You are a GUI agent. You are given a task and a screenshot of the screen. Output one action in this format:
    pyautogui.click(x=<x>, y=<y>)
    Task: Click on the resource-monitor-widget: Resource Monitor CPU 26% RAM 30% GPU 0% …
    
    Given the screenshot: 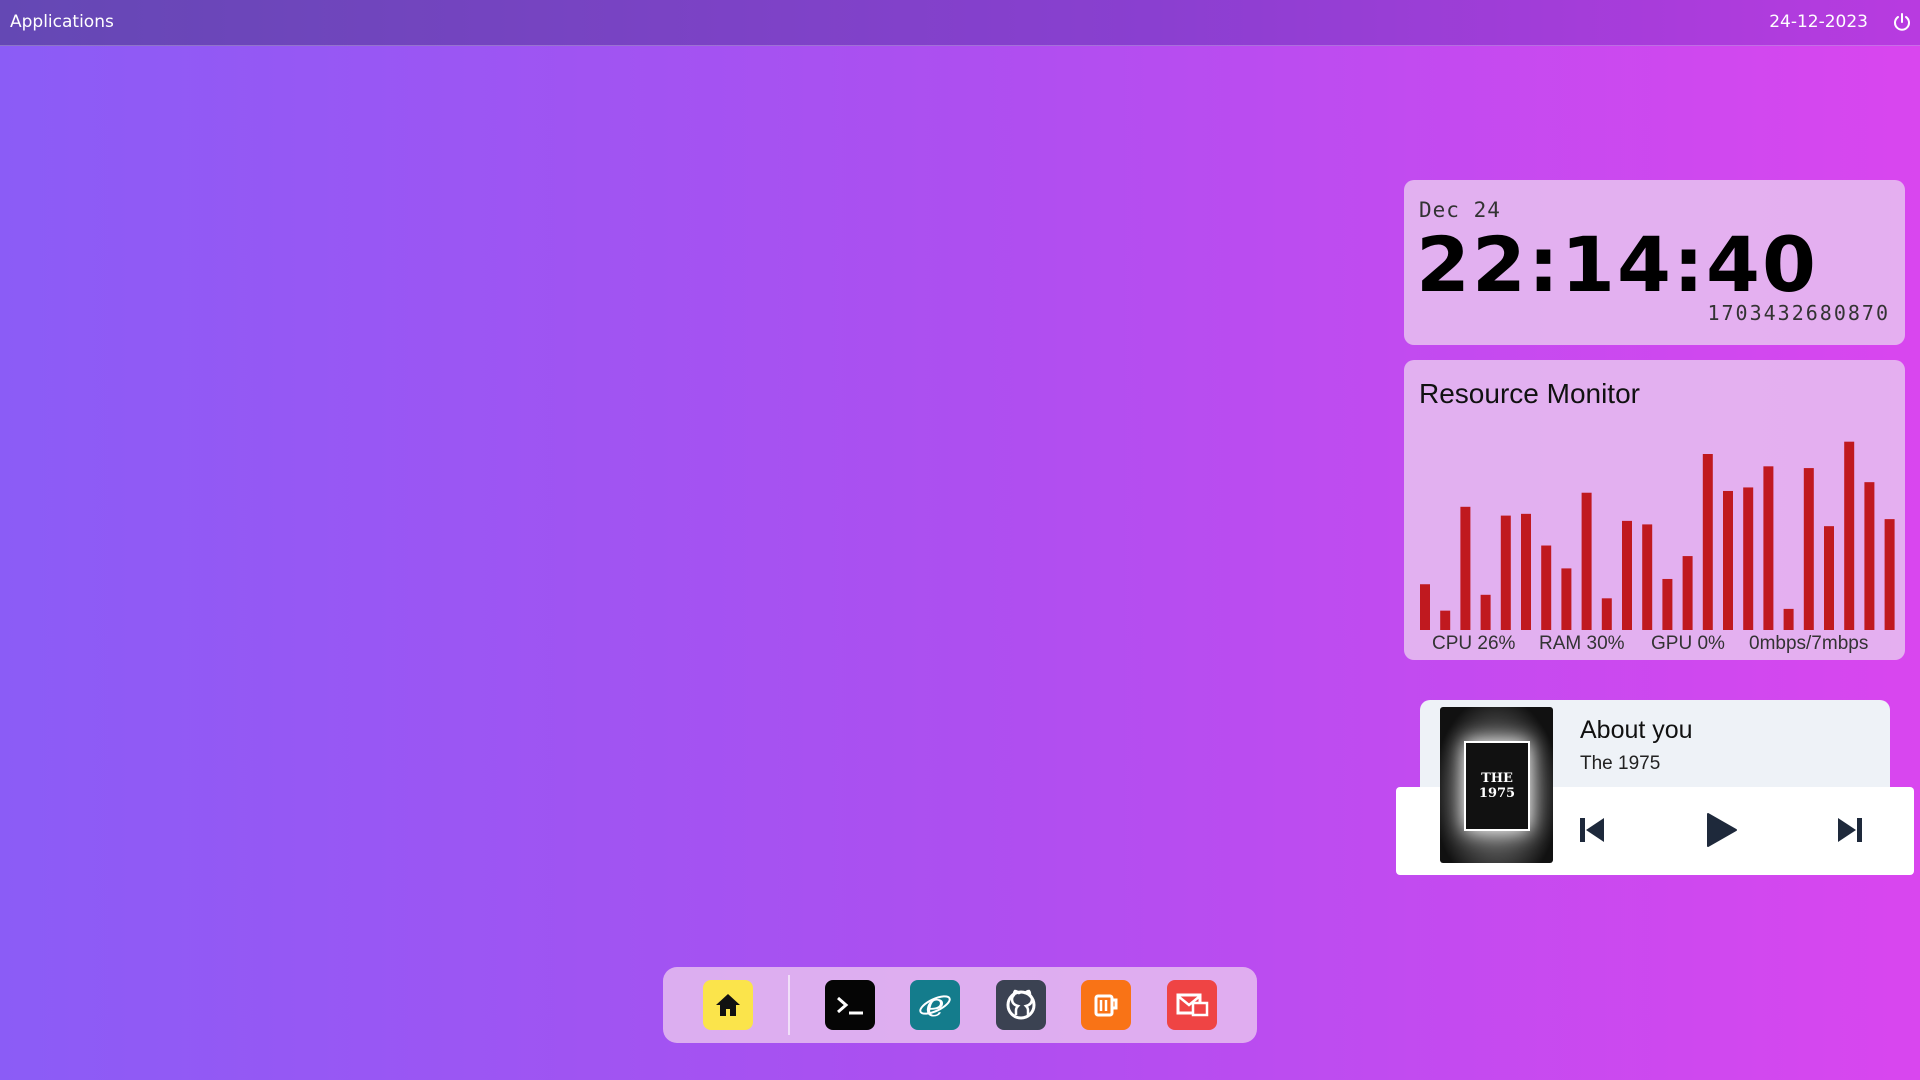 What is the action you would take?
    pyautogui.click(x=1654, y=510)
    